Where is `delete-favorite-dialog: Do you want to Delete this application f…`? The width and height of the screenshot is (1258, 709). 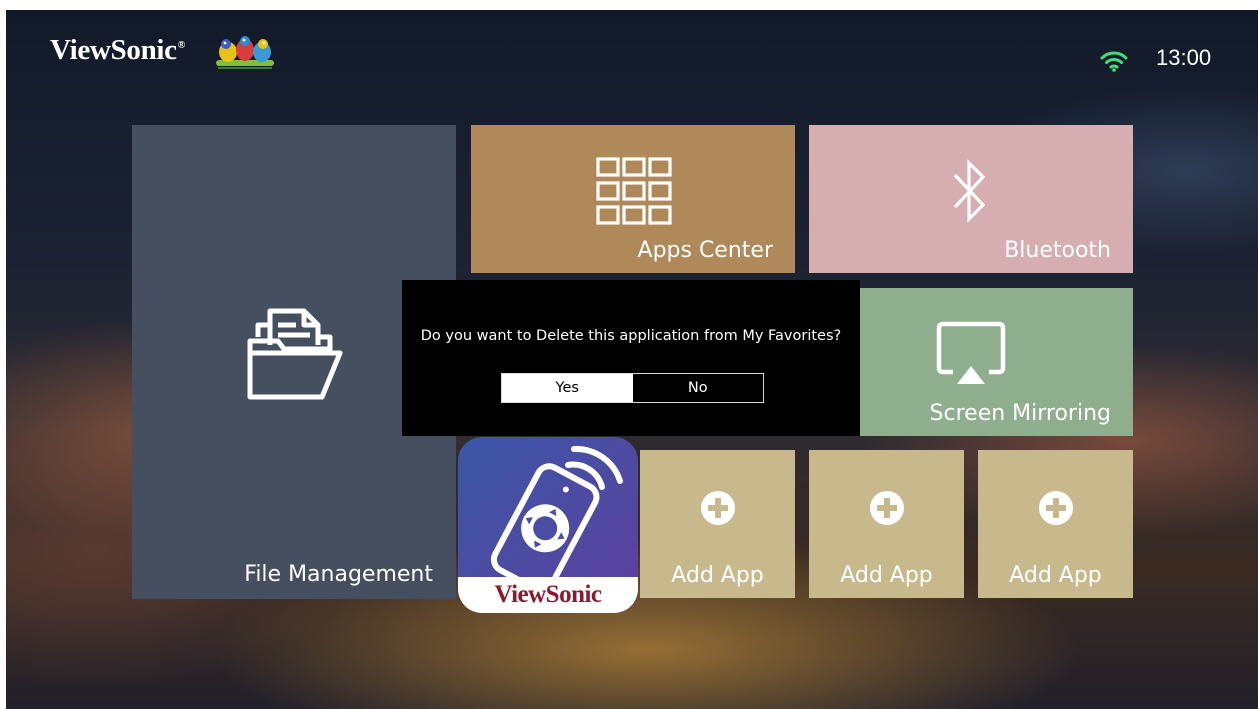
delete-favorite-dialog: Do you want to Delete this application f… is located at coordinates (631, 358).